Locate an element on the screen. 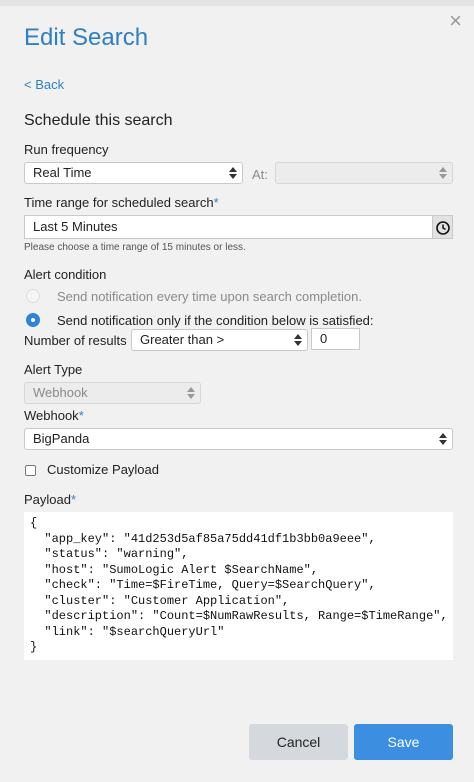  alert-type-select: Webhook is located at coordinates (112, 393).